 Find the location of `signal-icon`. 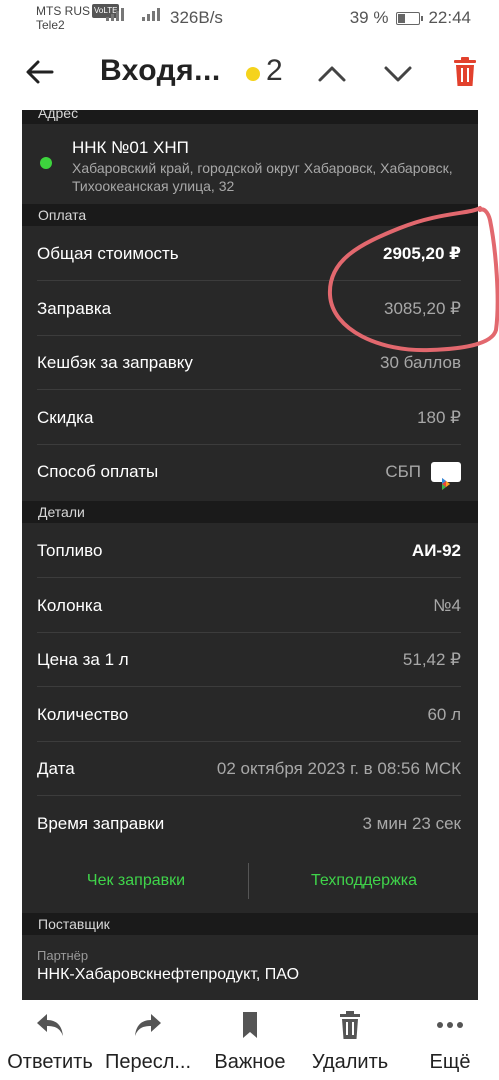

signal-icon is located at coordinates (115, 14).